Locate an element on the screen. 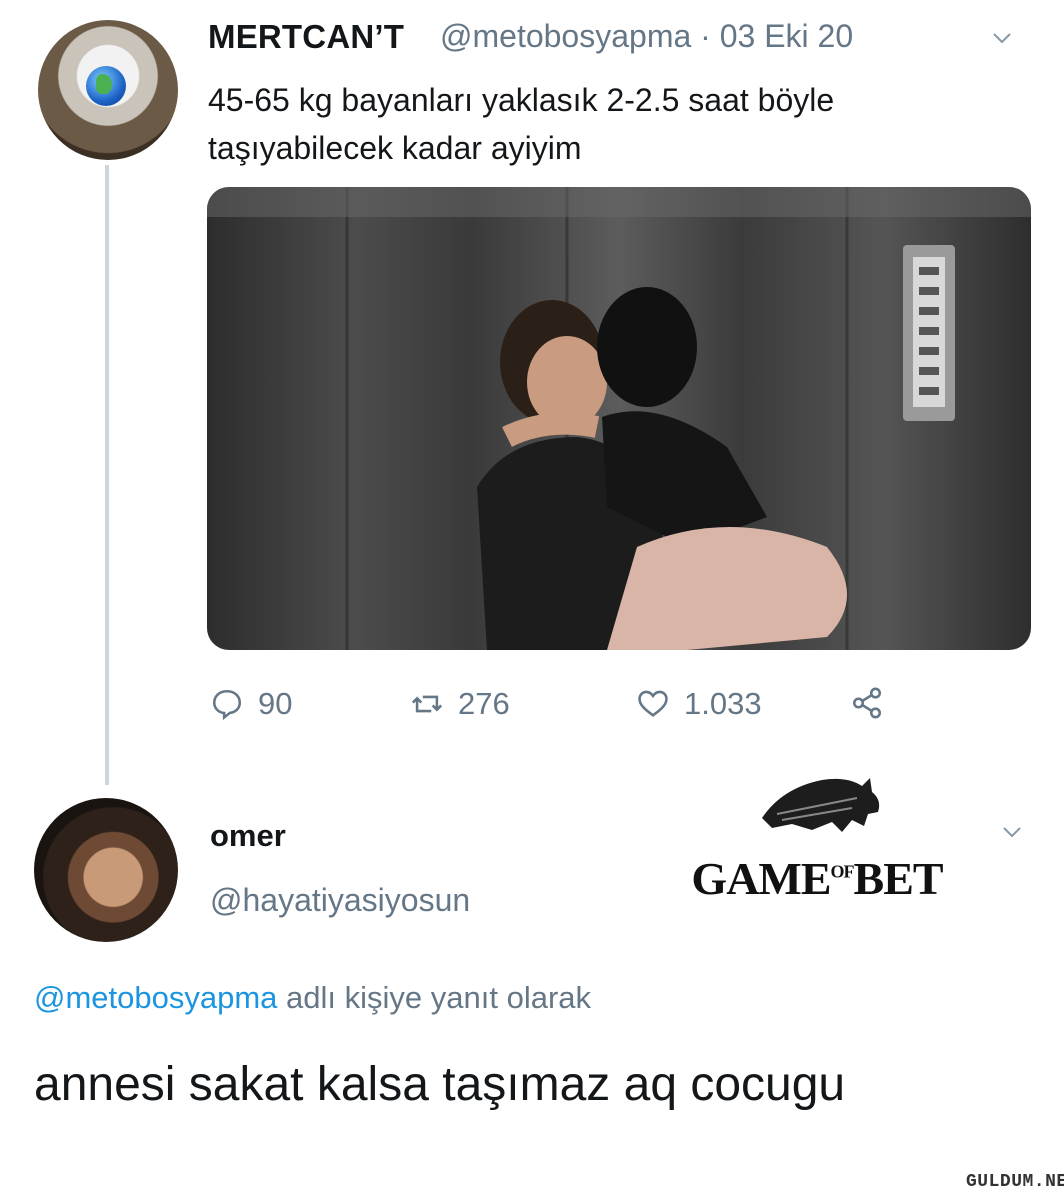 The height and width of the screenshot is (1200, 1064). logo-text: GAMEOFBET is located at coordinates (817, 878).